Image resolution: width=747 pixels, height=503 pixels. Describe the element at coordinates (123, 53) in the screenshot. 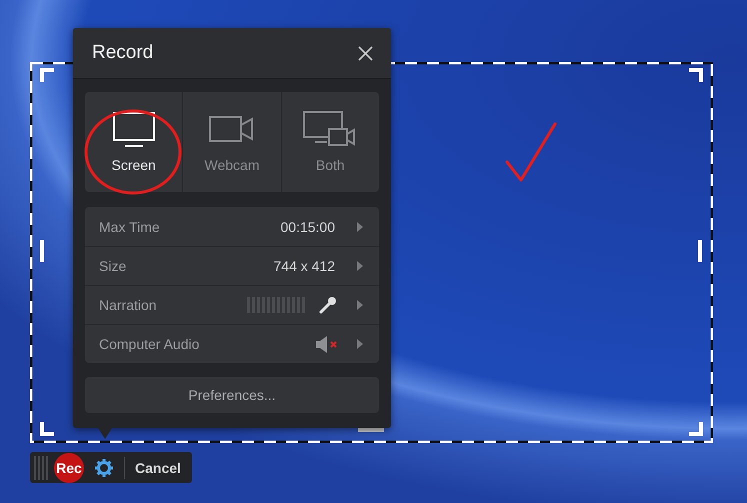

I see `panel-title: Record` at that location.